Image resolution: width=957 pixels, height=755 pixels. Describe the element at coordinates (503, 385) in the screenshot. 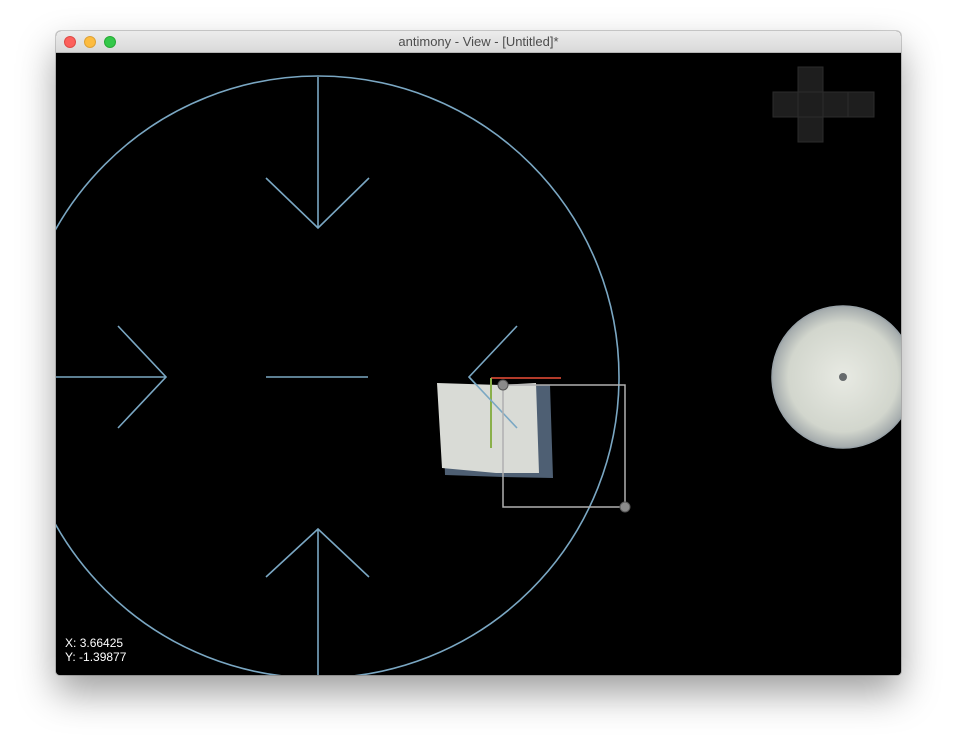

I see `min-corner-handle` at that location.